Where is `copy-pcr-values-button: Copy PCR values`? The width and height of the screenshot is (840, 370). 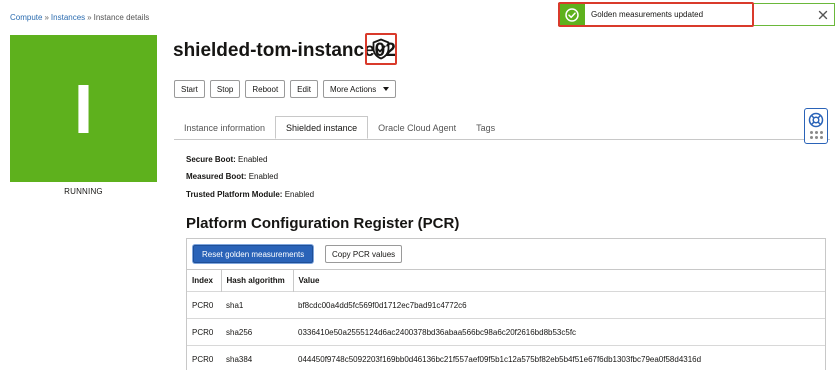 copy-pcr-values-button: Copy PCR values is located at coordinates (364, 254).